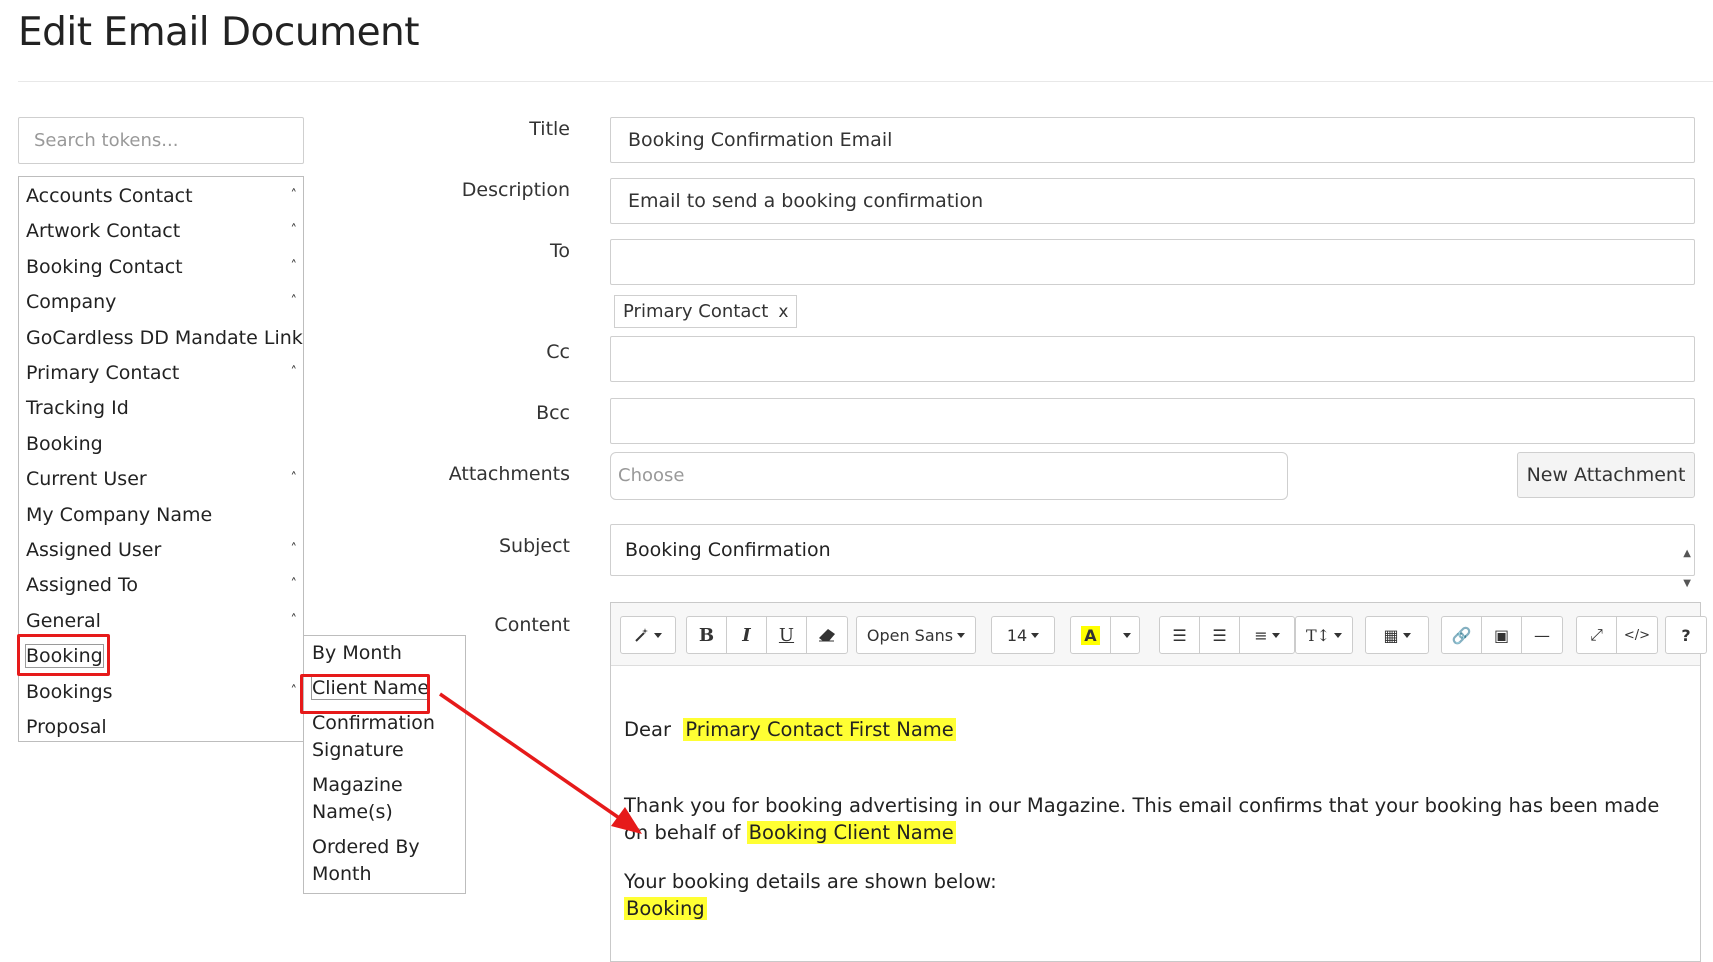 The height and width of the screenshot is (962, 1713). What do you see at coordinates (1637, 635) in the screenshot?
I see `code-view-icon: </>` at bounding box center [1637, 635].